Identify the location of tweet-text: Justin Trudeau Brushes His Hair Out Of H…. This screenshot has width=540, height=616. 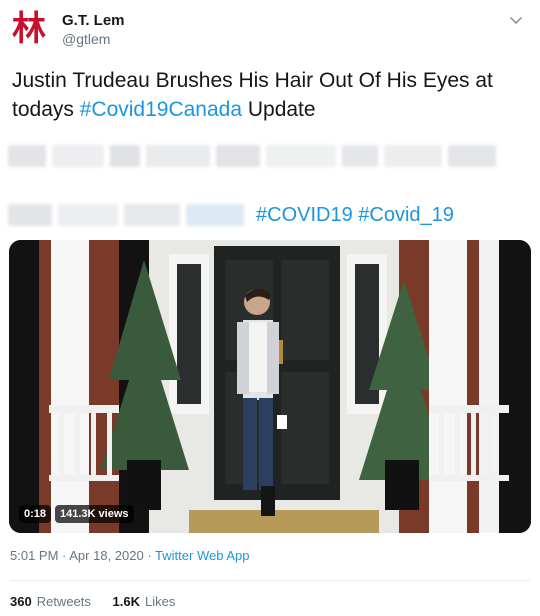
(267, 95).